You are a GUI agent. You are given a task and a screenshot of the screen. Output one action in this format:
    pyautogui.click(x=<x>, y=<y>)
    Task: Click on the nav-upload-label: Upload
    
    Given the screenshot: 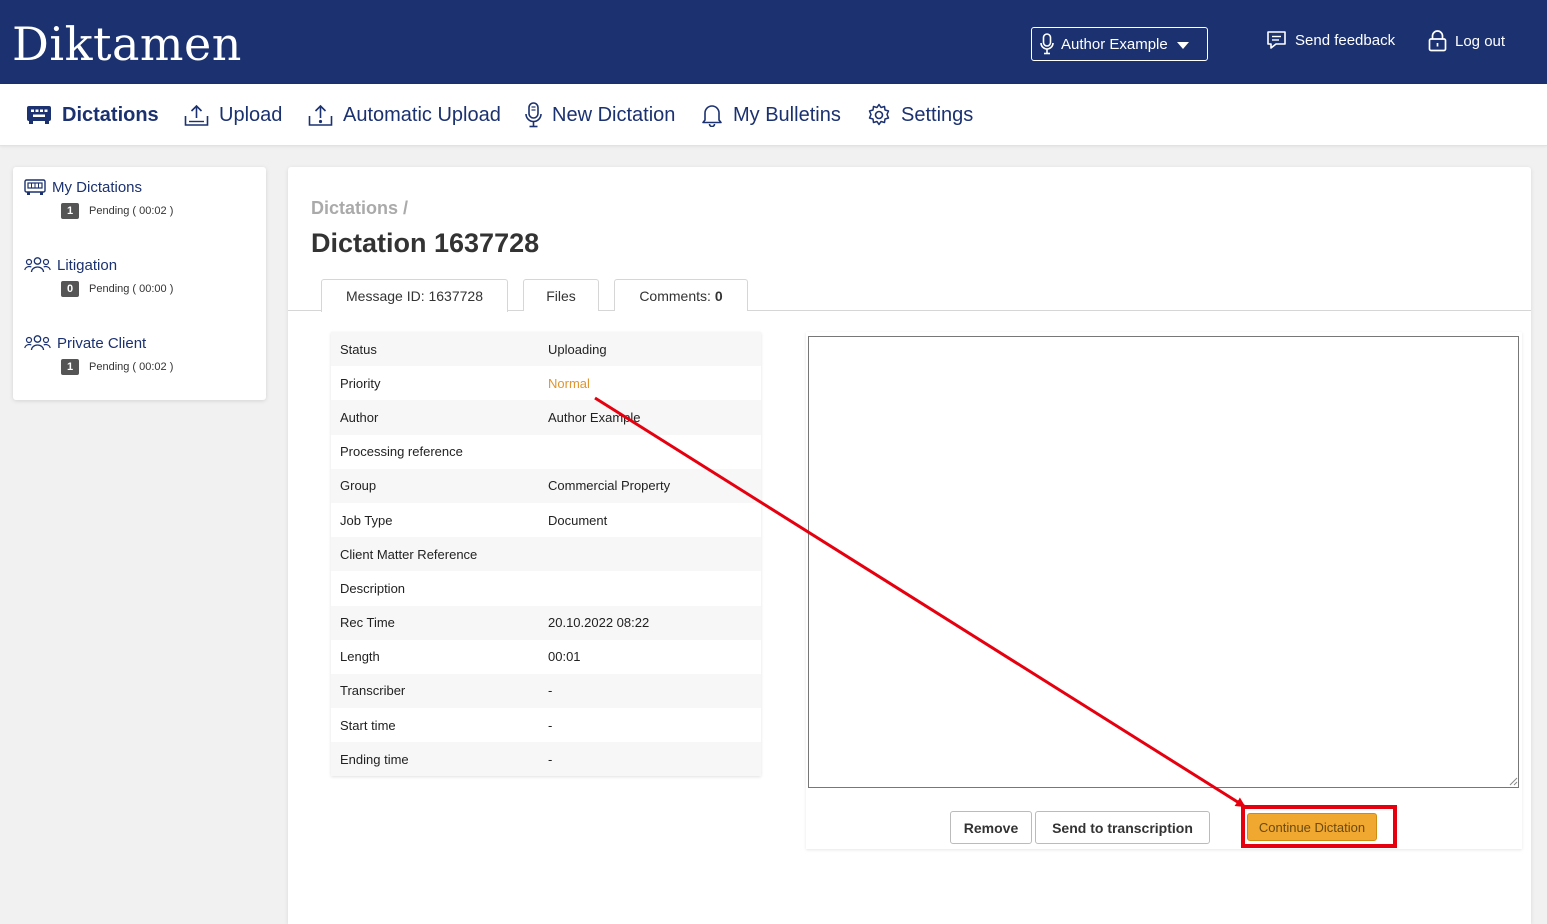 What is the action you would take?
    pyautogui.click(x=251, y=114)
    